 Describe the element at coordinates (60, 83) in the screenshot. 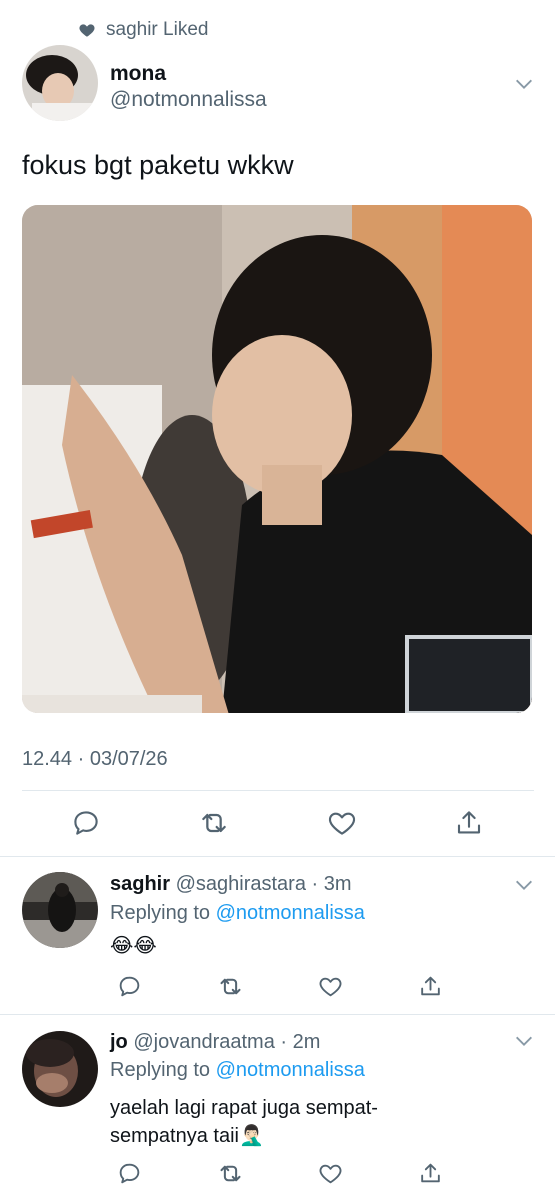

I see `author-avatar` at that location.